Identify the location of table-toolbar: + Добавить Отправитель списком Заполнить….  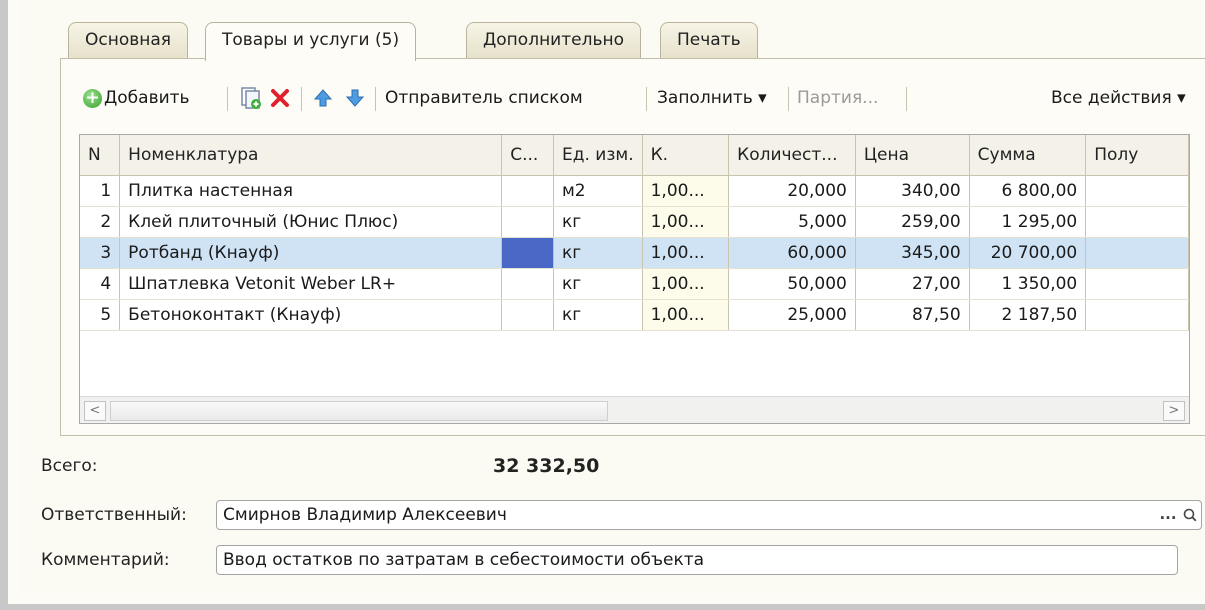
(640, 98).